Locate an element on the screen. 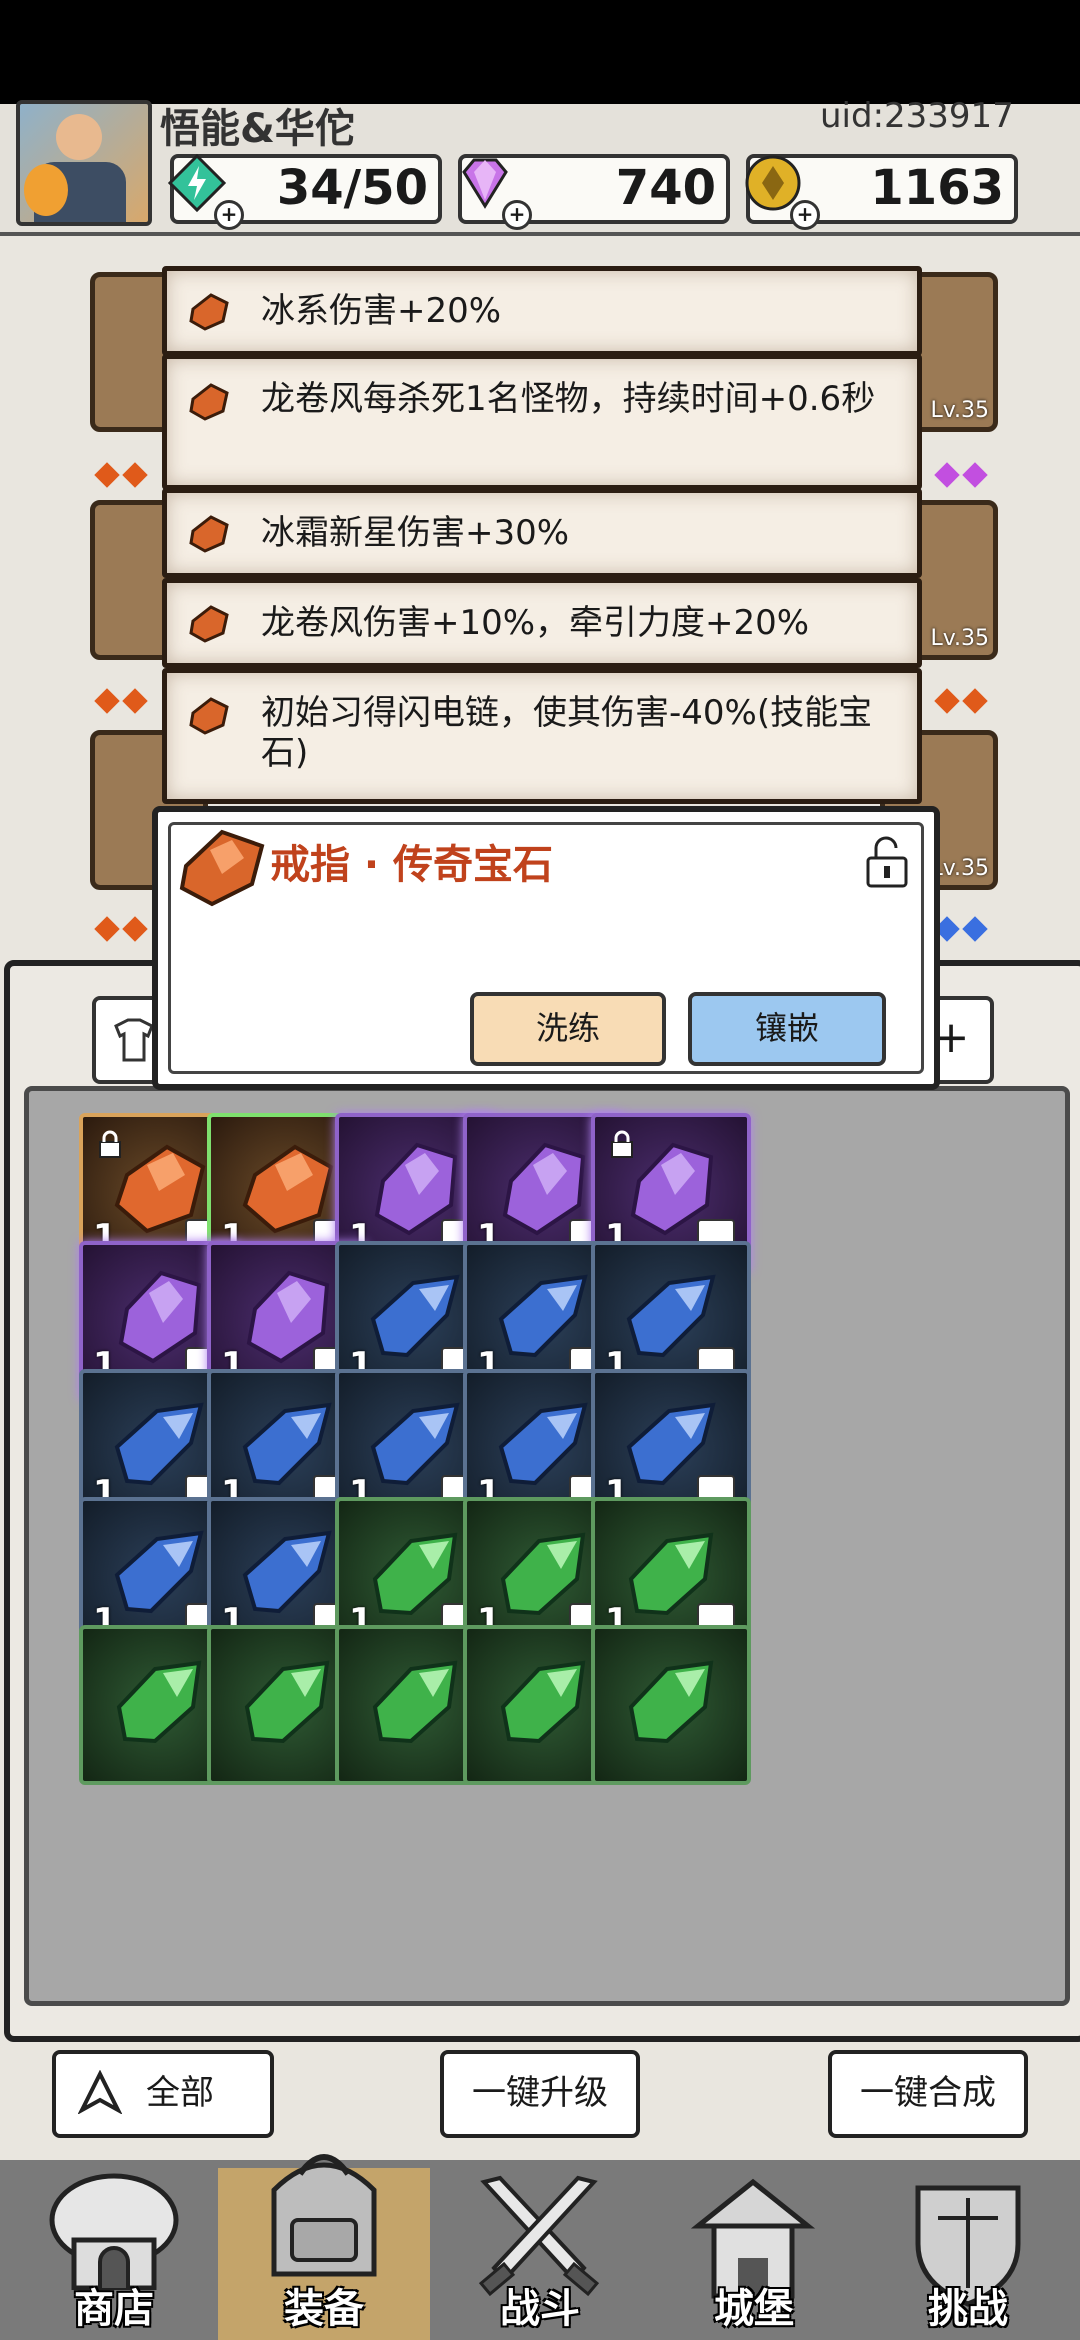 Image resolution: width=1080 pixels, height=2340 pixels. reroll-button: 洗练 is located at coordinates (568, 1029).